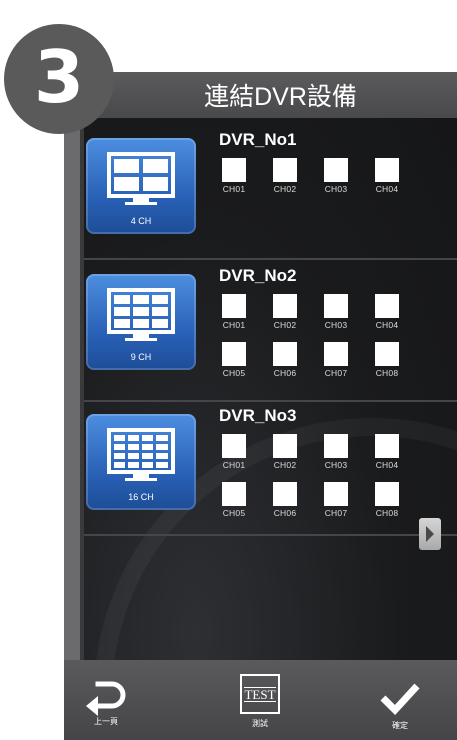 The image size is (457, 740). I want to click on dvr-icon-16ch: 16 CH, so click(141, 462).